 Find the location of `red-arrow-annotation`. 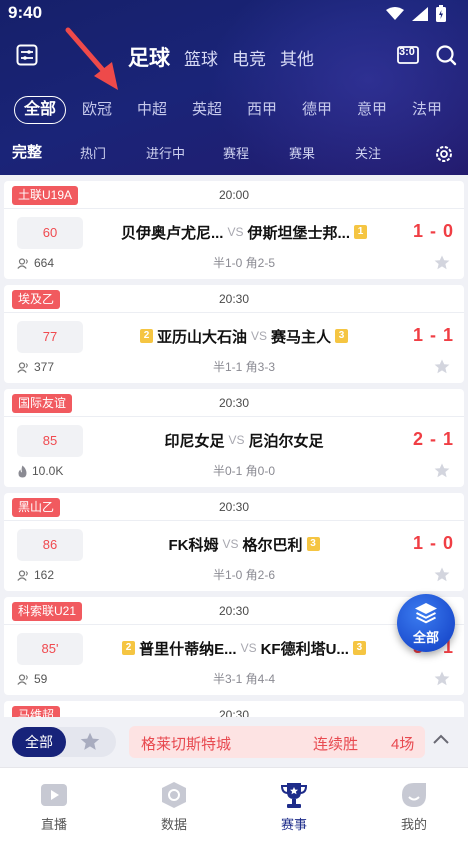

red-arrow-annotation is located at coordinates (91, 58).